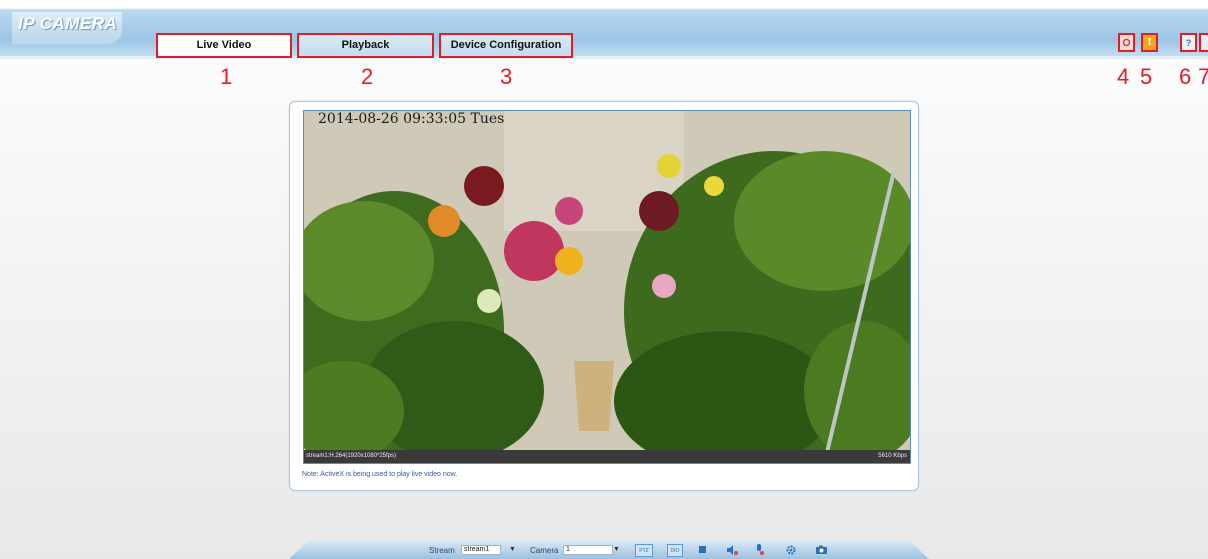  Describe the element at coordinates (512, 549) in the screenshot. I see `stream-dropdown-arrow-icon: ▼` at that location.